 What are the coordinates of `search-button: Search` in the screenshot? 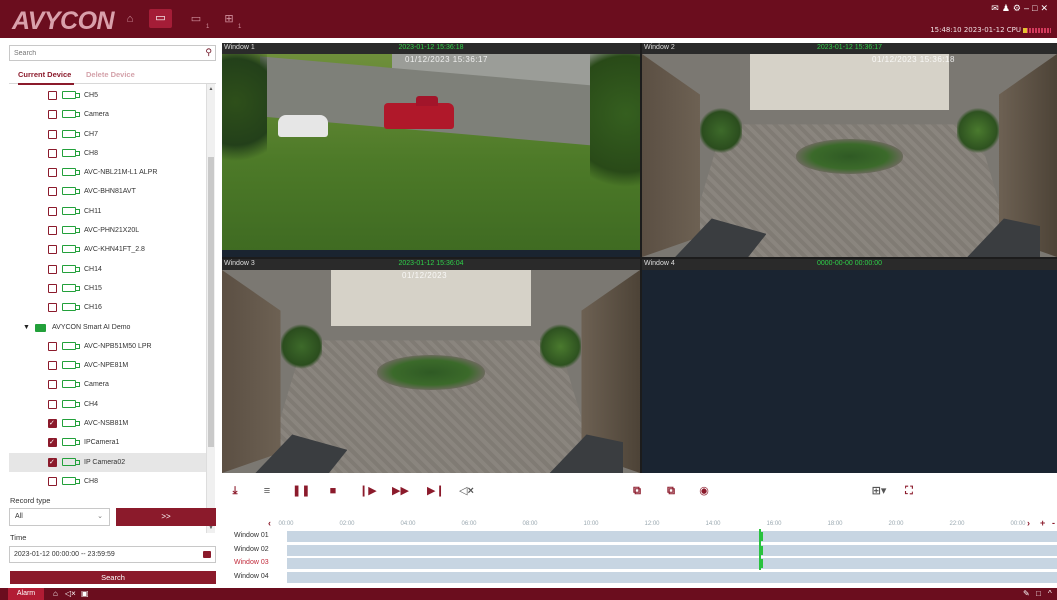 It's located at (113, 577).